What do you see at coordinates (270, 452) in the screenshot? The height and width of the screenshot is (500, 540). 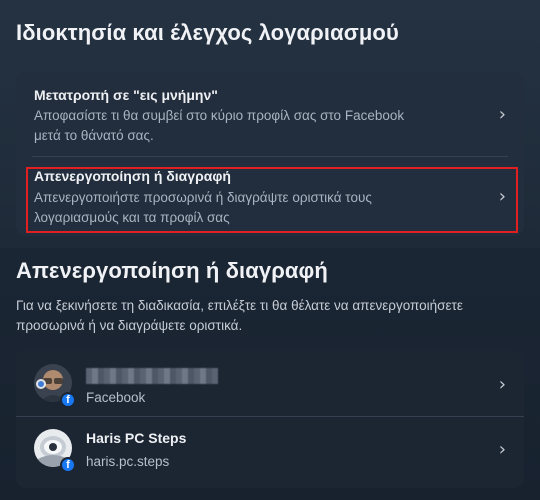 I see `account-row-haris: f Haris PC Steps haris.pc.steps ›` at bounding box center [270, 452].